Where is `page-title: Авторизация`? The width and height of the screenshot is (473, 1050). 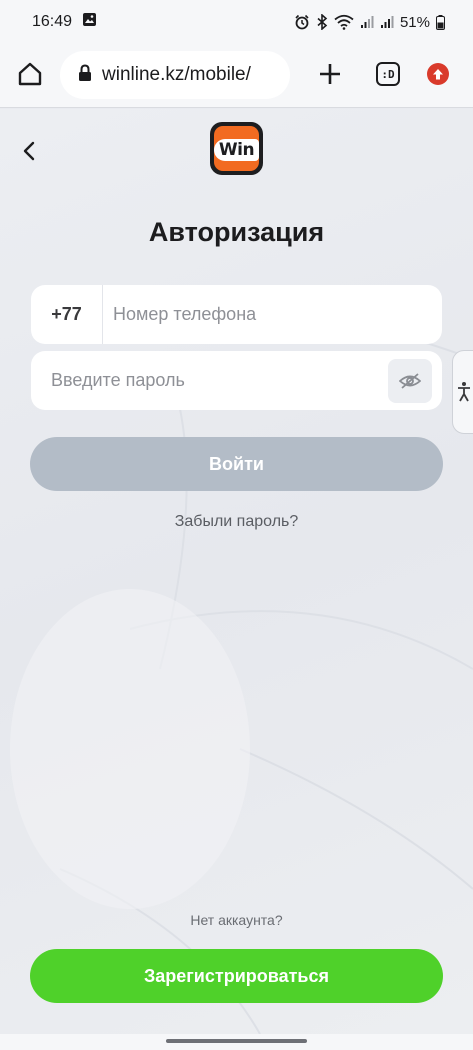
page-title: Авторизация is located at coordinates (236, 232).